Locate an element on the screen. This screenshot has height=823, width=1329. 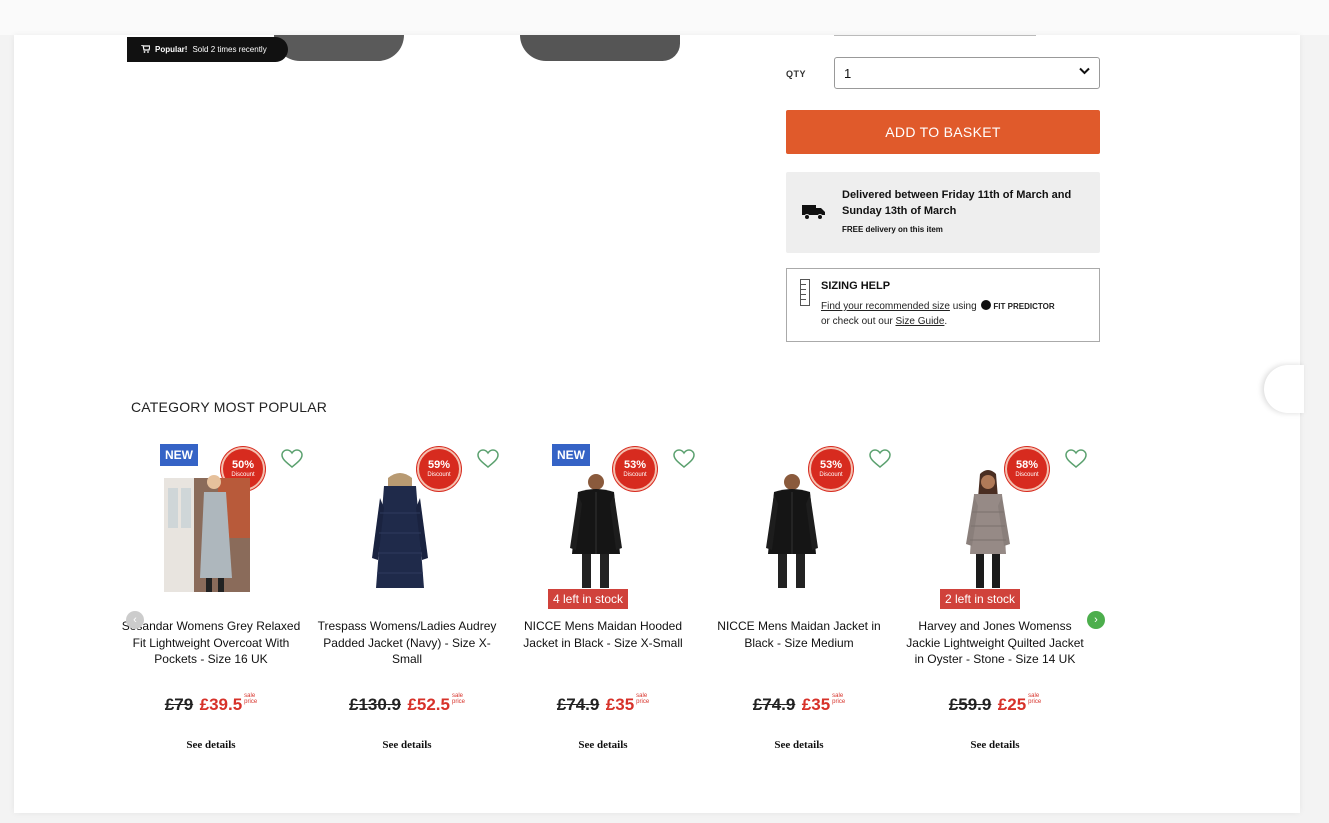
old-price: £130.9 is located at coordinates (374, 704).